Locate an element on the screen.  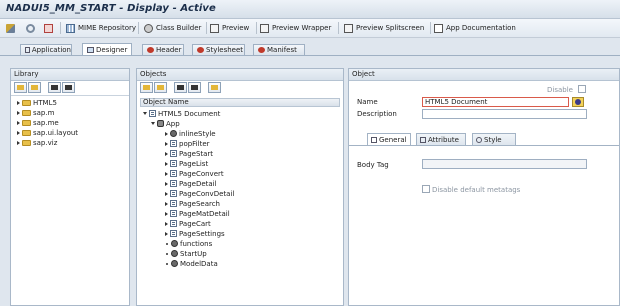
library-find-button is located at coordinates (54, 87).